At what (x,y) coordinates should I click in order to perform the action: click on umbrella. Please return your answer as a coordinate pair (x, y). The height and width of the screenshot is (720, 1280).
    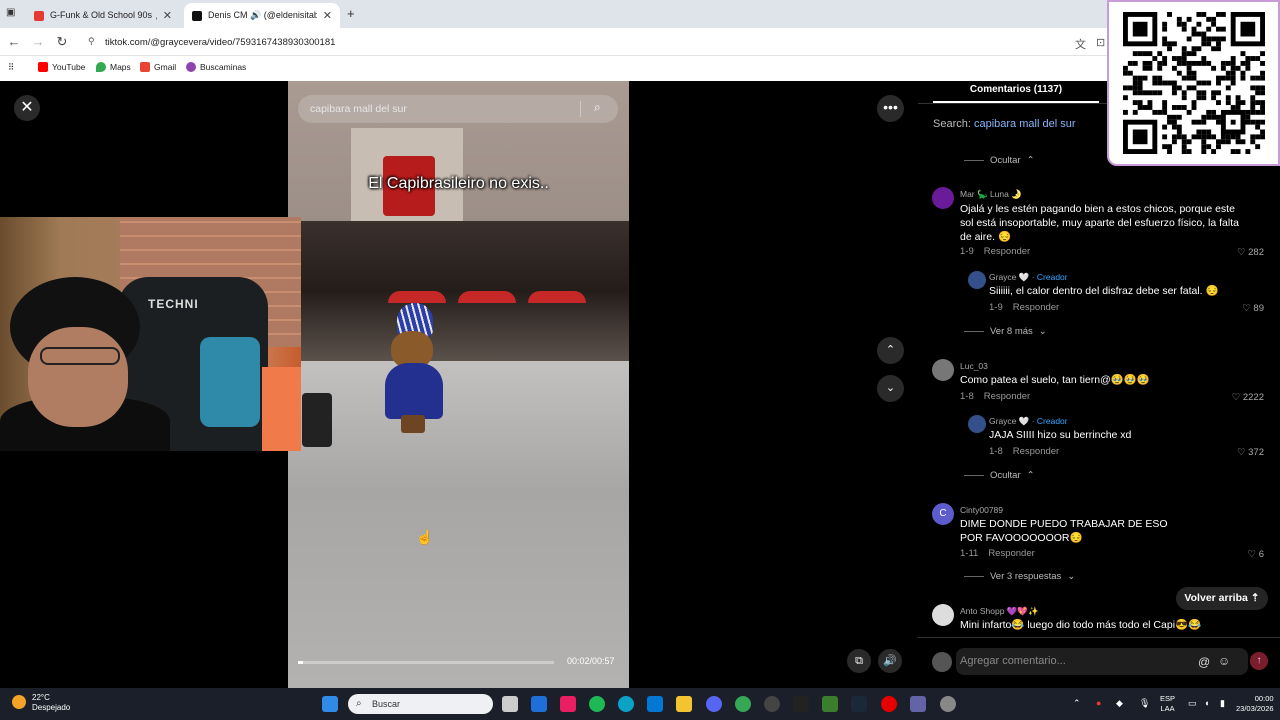
    Looking at the image, I should click on (417, 297).